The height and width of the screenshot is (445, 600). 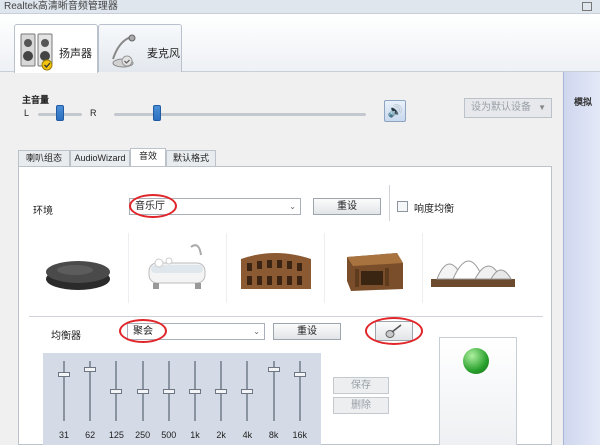 I want to click on title-bar: Realtek高清晰音频管理器, so click(x=300, y=7).